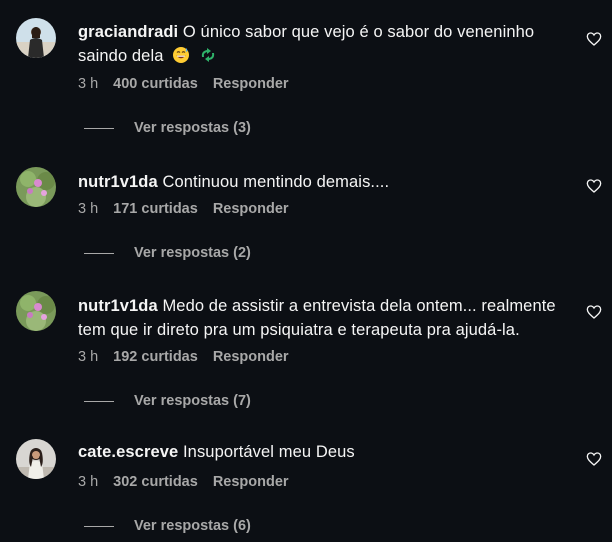 The width and height of the screenshot is (612, 542). What do you see at coordinates (268, 452) in the screenshot?
I see `comment-text: Insuportável meu Deus` at bounding box center [268, 452].